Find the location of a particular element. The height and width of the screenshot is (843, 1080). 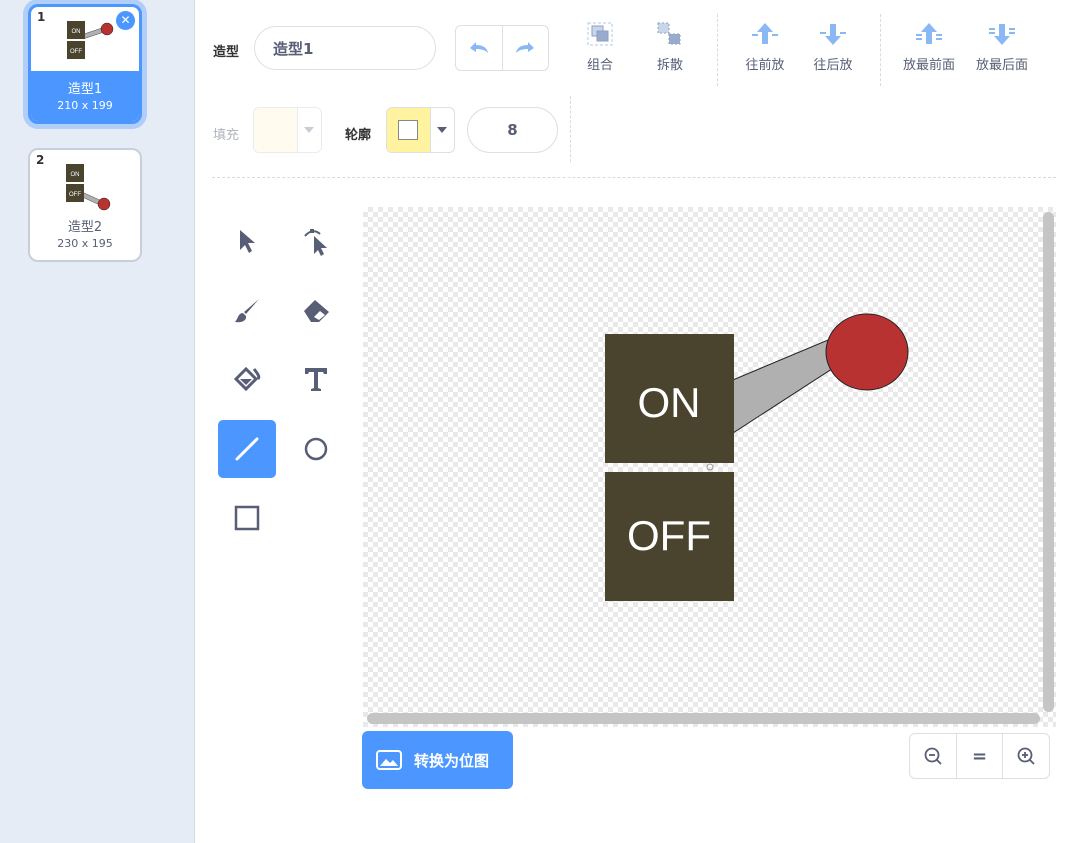

fill-tool is located at coordinates (247, 379).